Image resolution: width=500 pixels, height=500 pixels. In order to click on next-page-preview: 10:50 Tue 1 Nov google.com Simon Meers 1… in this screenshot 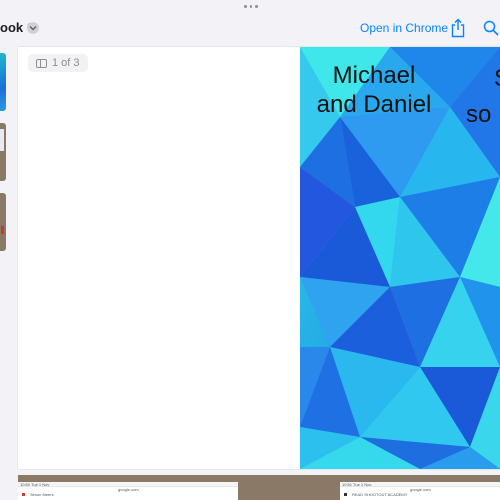, I will do `click(259, 487)`.